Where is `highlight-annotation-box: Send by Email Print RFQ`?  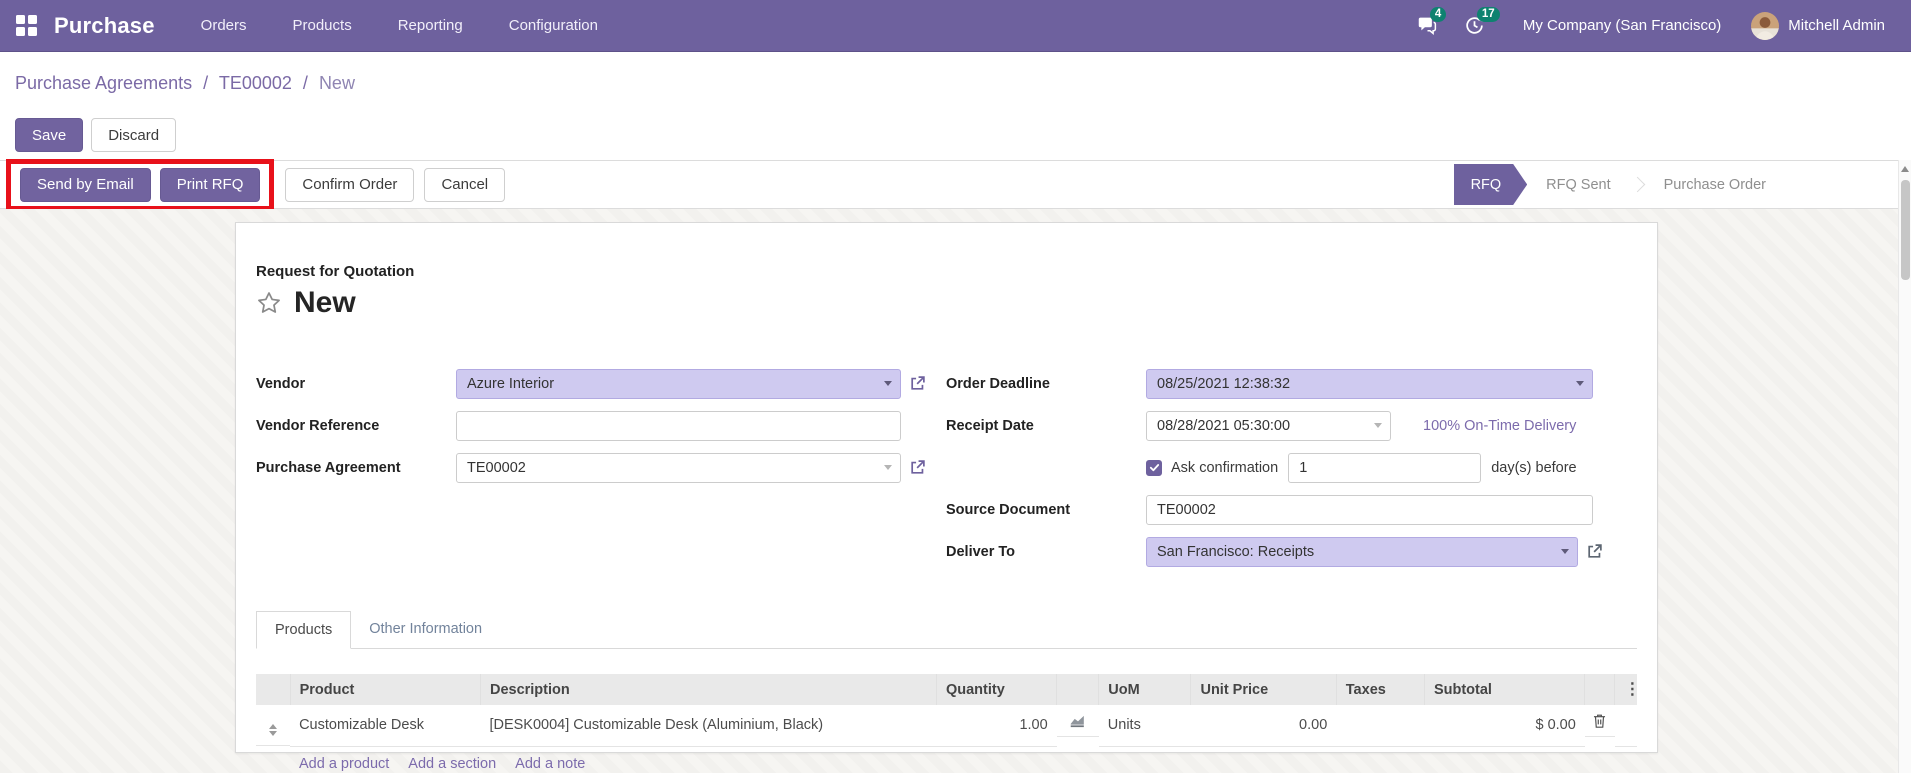
highlight-annotation-box: Send by Email Print RFQ is located at coordinates (140, 184).